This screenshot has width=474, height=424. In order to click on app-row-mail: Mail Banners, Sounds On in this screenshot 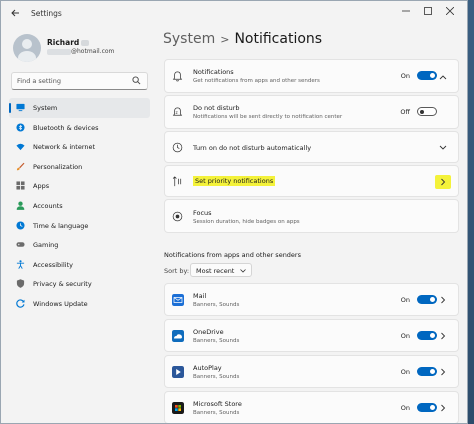, I will do `click(311, 299)`.